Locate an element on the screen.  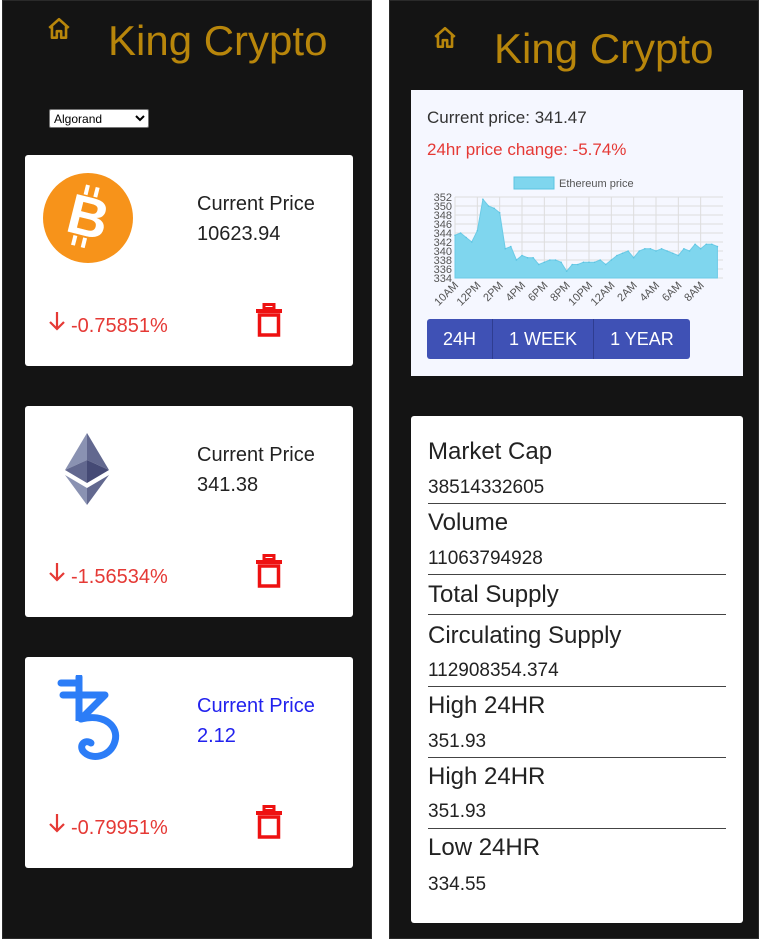
tezos-logo is located at coordinates (88, 717).